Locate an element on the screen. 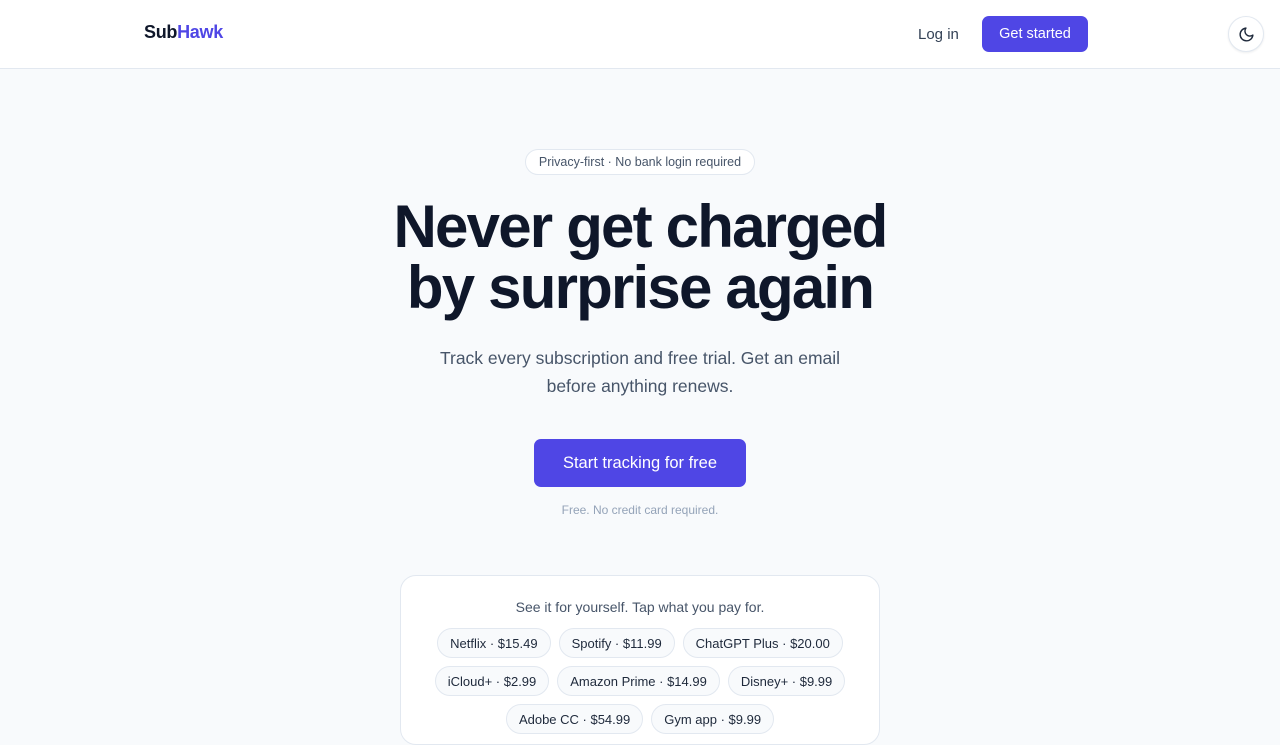 The width and height of the screenshot is (1280, 745). chip-netflix: Netflix · $15.49 is located at coordinates (494, 643).